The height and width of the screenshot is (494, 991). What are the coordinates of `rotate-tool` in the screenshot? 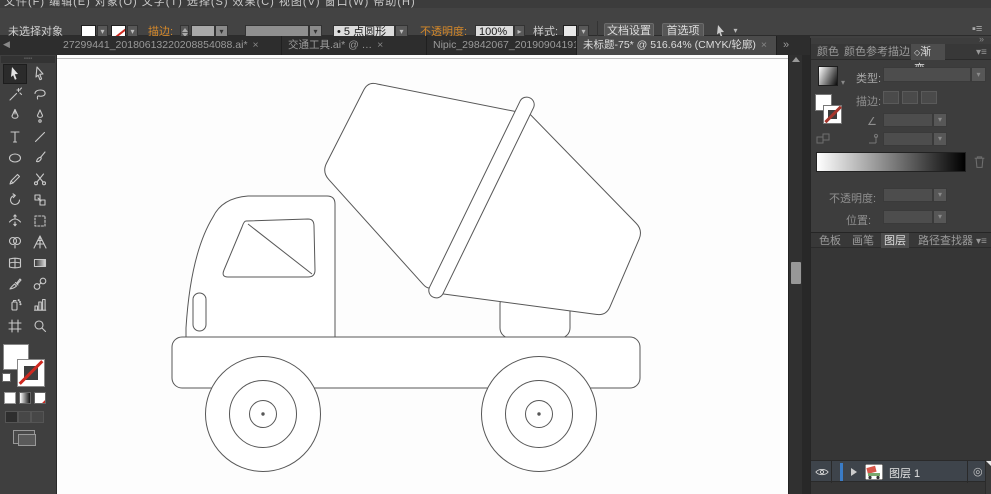 It's located at (15, 200).